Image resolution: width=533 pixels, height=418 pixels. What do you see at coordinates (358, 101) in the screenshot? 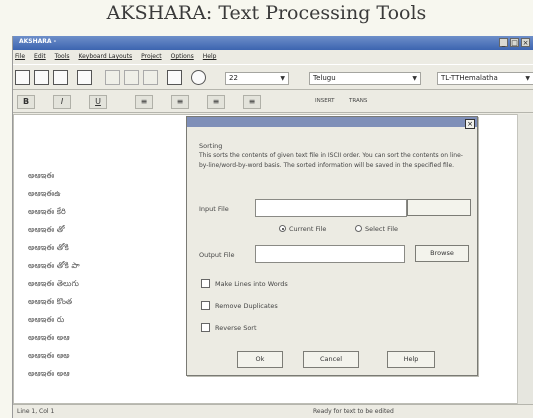
I see `trans-mode-label: TRANS` at bounding box center [358, 101].